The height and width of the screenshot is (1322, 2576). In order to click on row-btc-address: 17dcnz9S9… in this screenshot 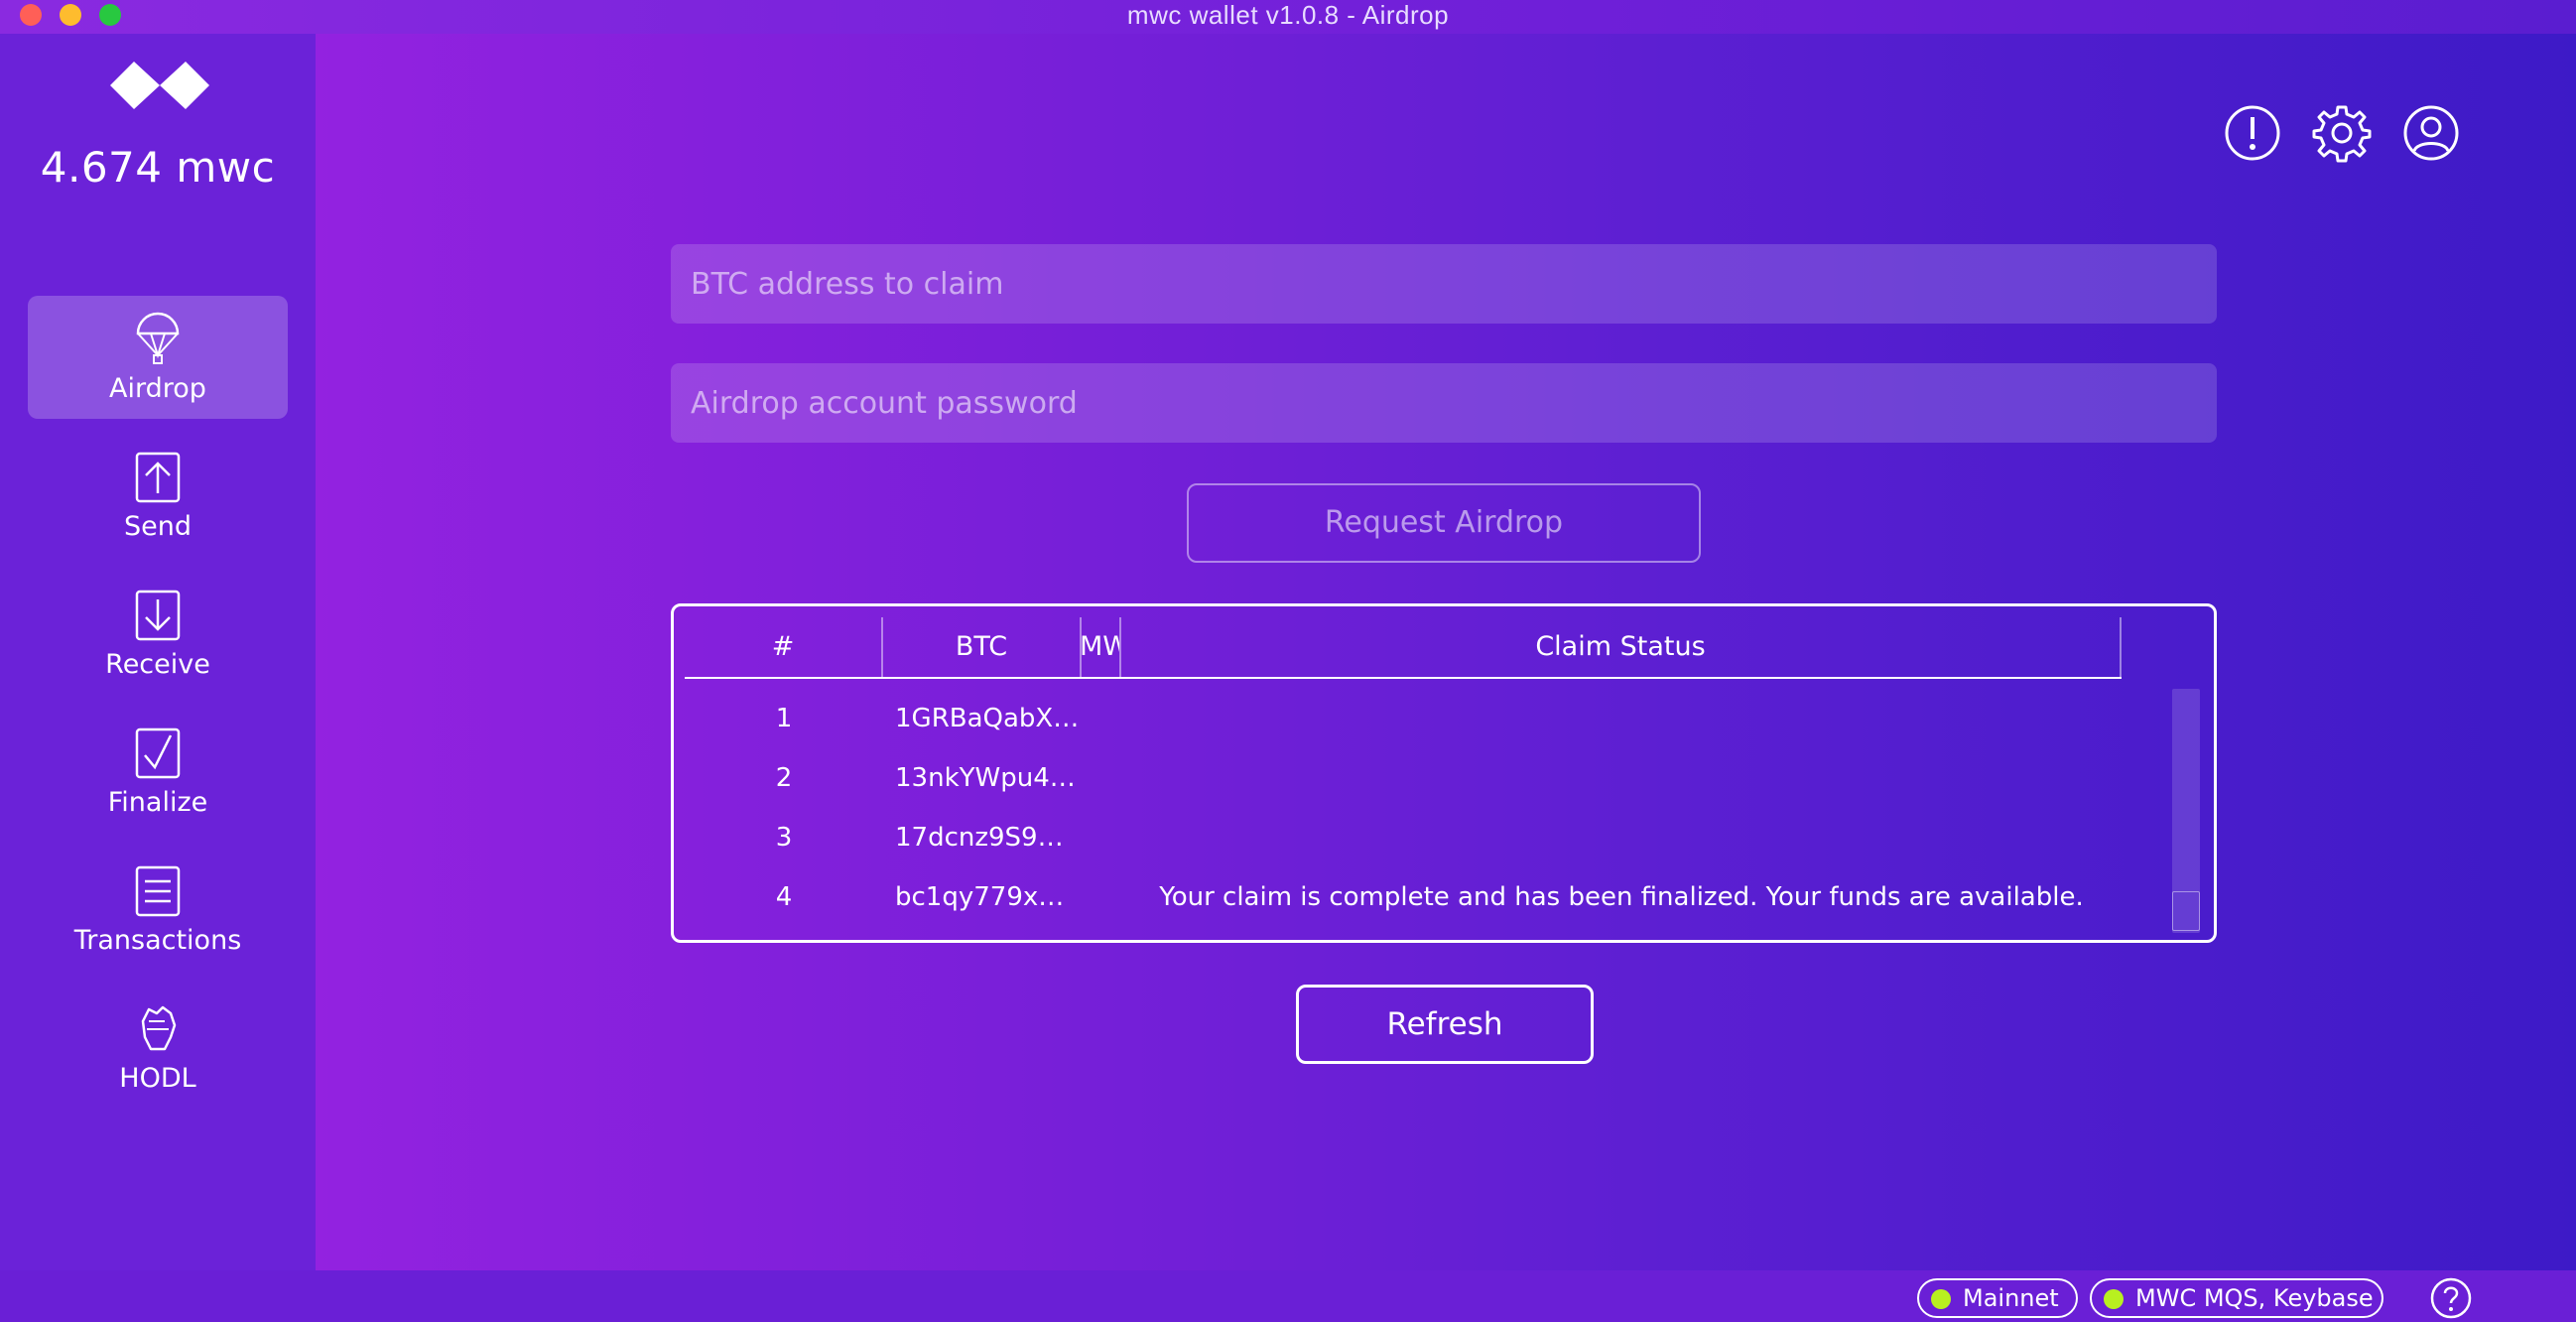, I will do `click(980, 838)`.